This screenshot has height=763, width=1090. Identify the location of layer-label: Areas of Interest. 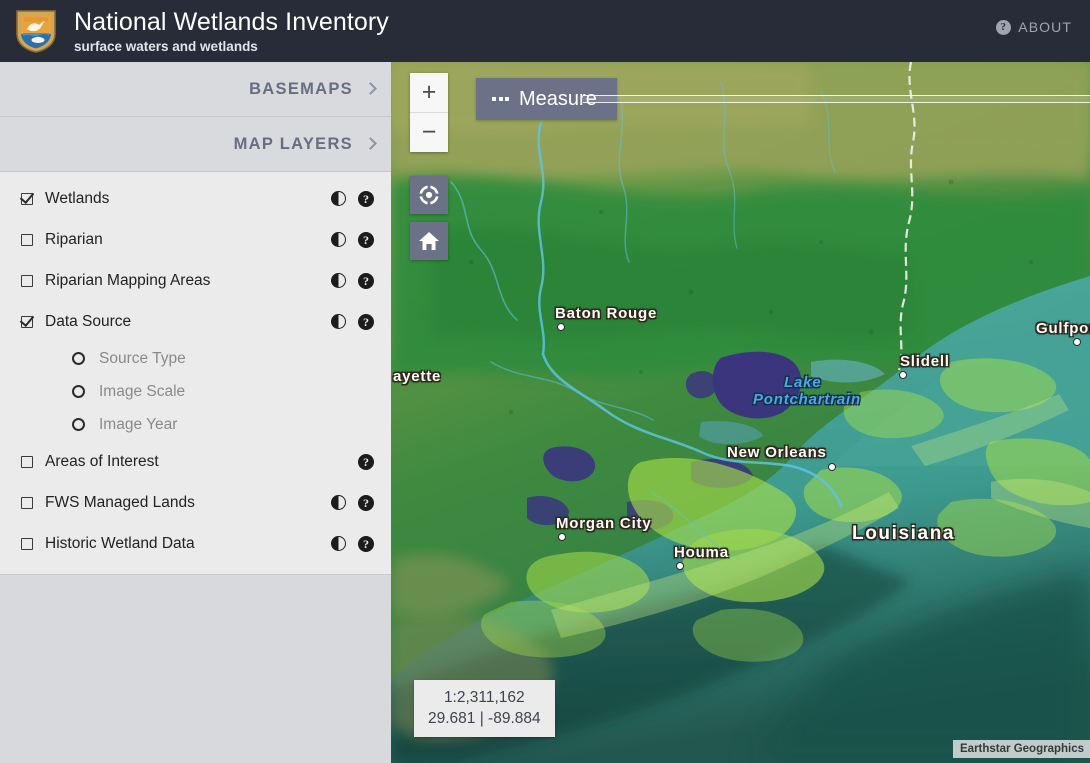
(102, 461).